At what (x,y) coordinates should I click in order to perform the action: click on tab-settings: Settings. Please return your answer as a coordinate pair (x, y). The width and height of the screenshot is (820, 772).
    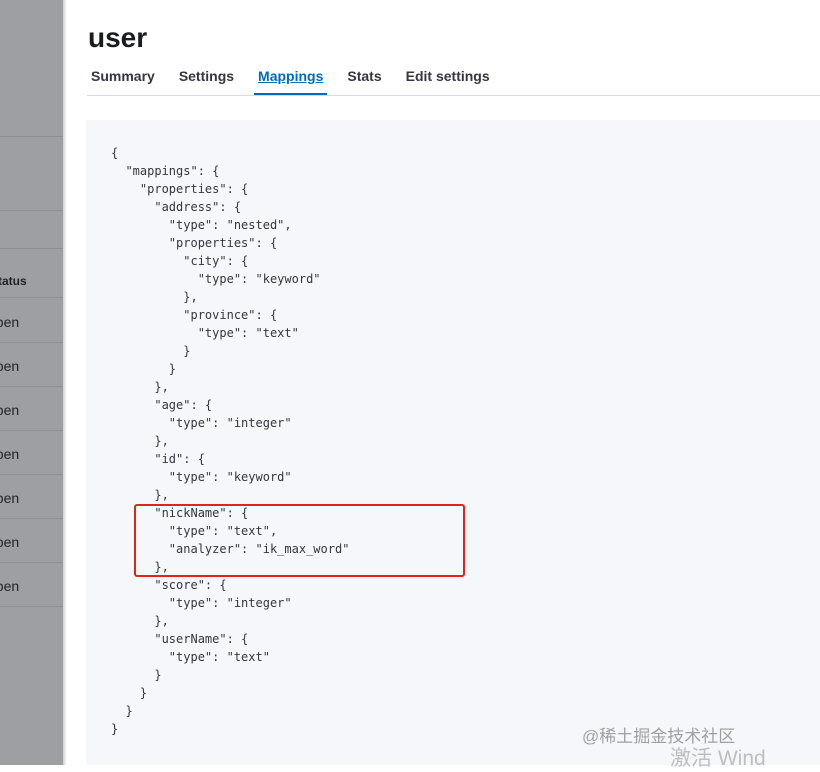
    Looking at the image, I should click on (206, 76).